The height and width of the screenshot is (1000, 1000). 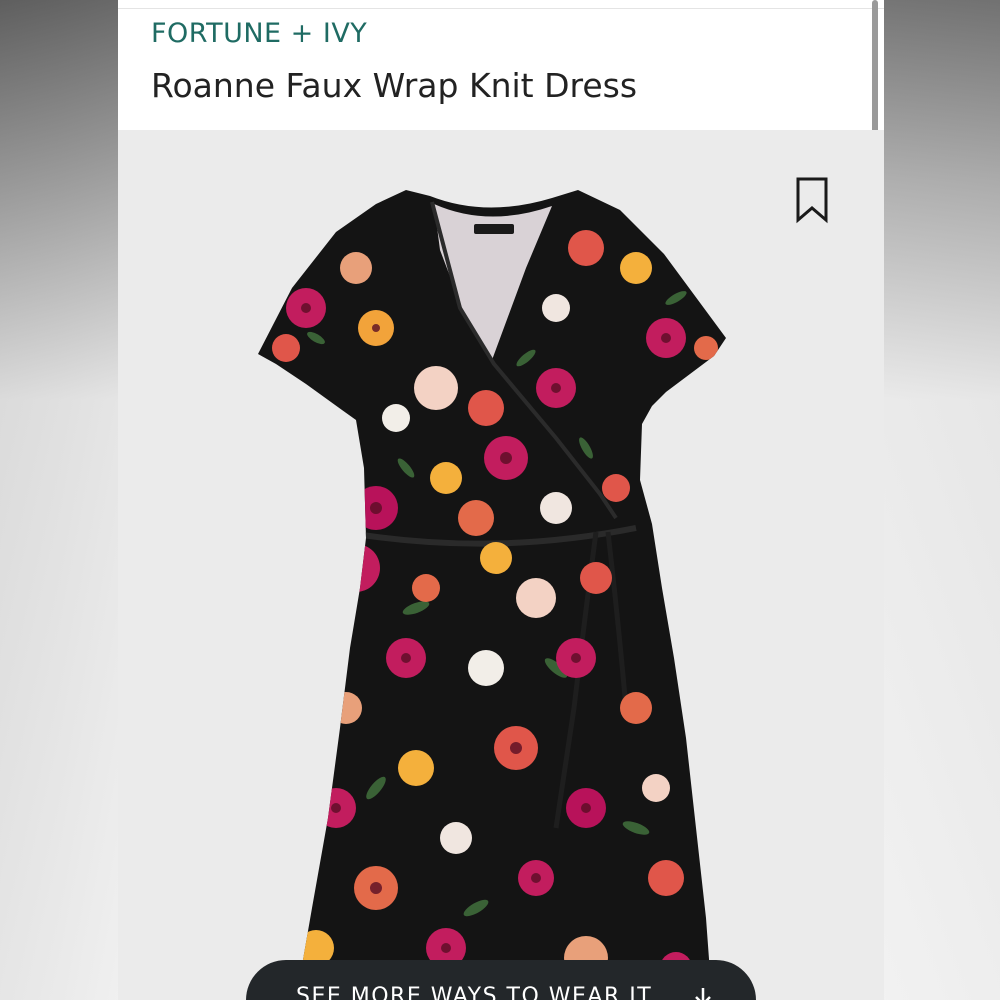 I want to click on brand-name: FORTUNE + IVY, so click(x=259, y=33).